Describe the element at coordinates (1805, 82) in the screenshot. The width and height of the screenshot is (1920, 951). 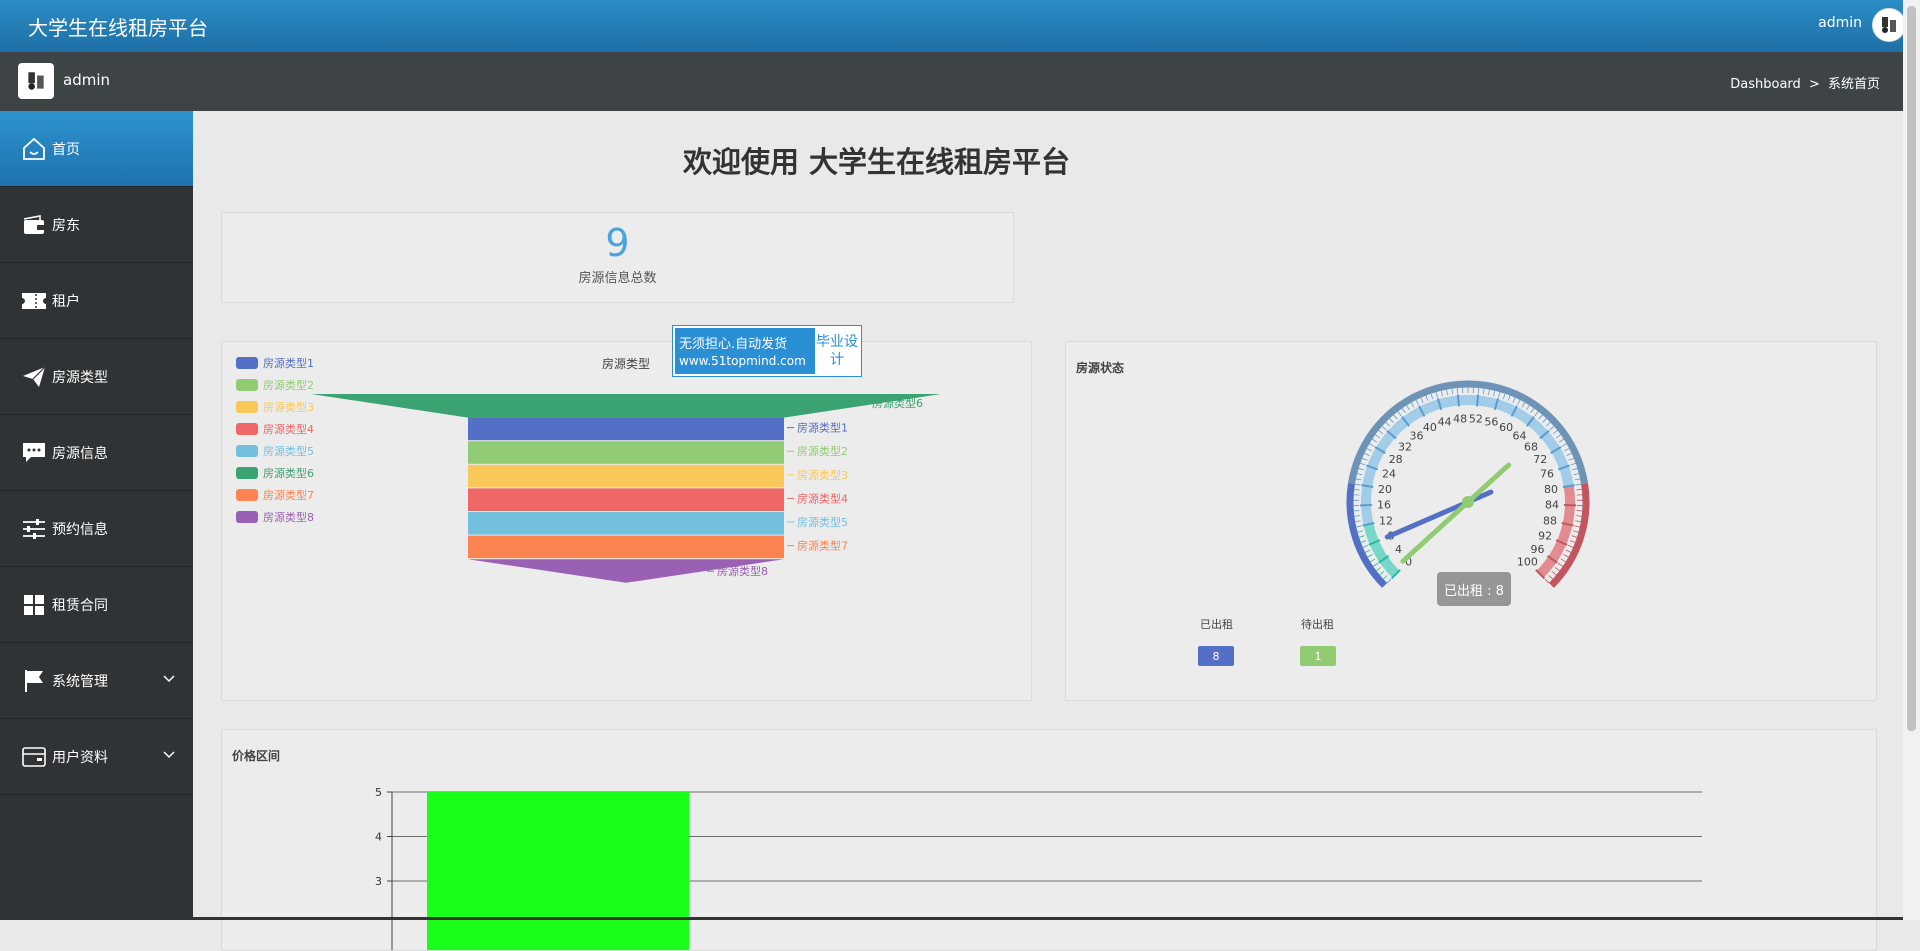
I see `breadcrumb: Dashboard > 系统首页` at that location.